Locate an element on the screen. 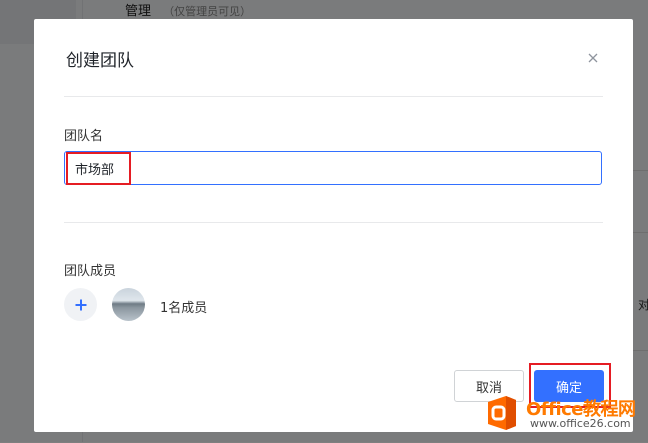  team-name-label: 团队名 is located at coordinates (84, 136).